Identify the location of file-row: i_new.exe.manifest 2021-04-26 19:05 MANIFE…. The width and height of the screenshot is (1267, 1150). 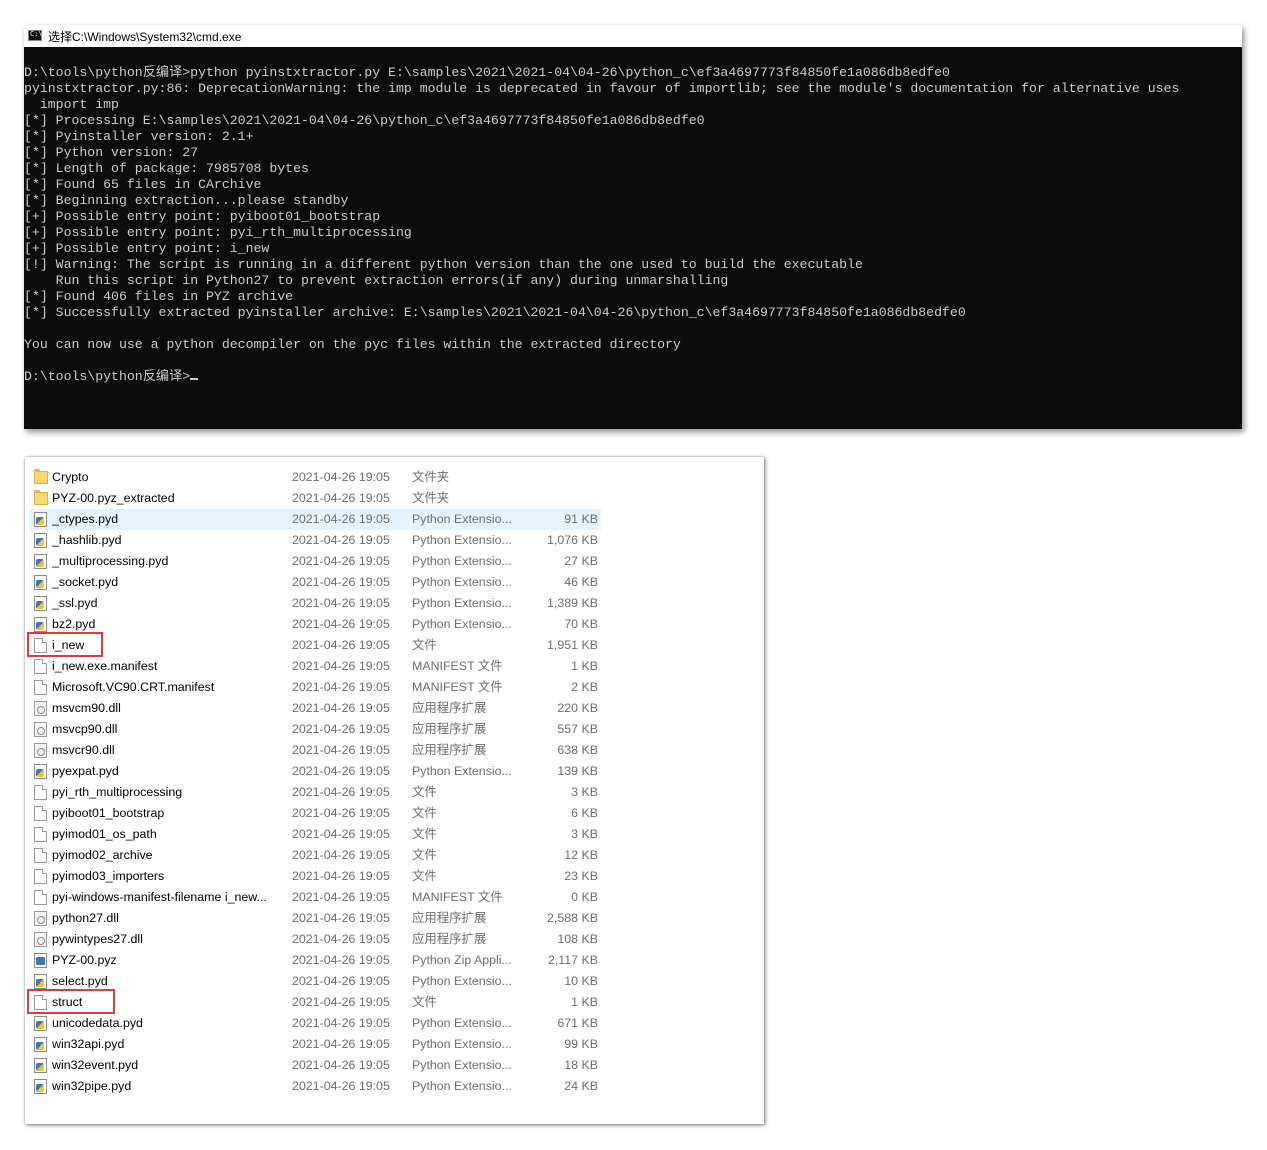
(394, 666).